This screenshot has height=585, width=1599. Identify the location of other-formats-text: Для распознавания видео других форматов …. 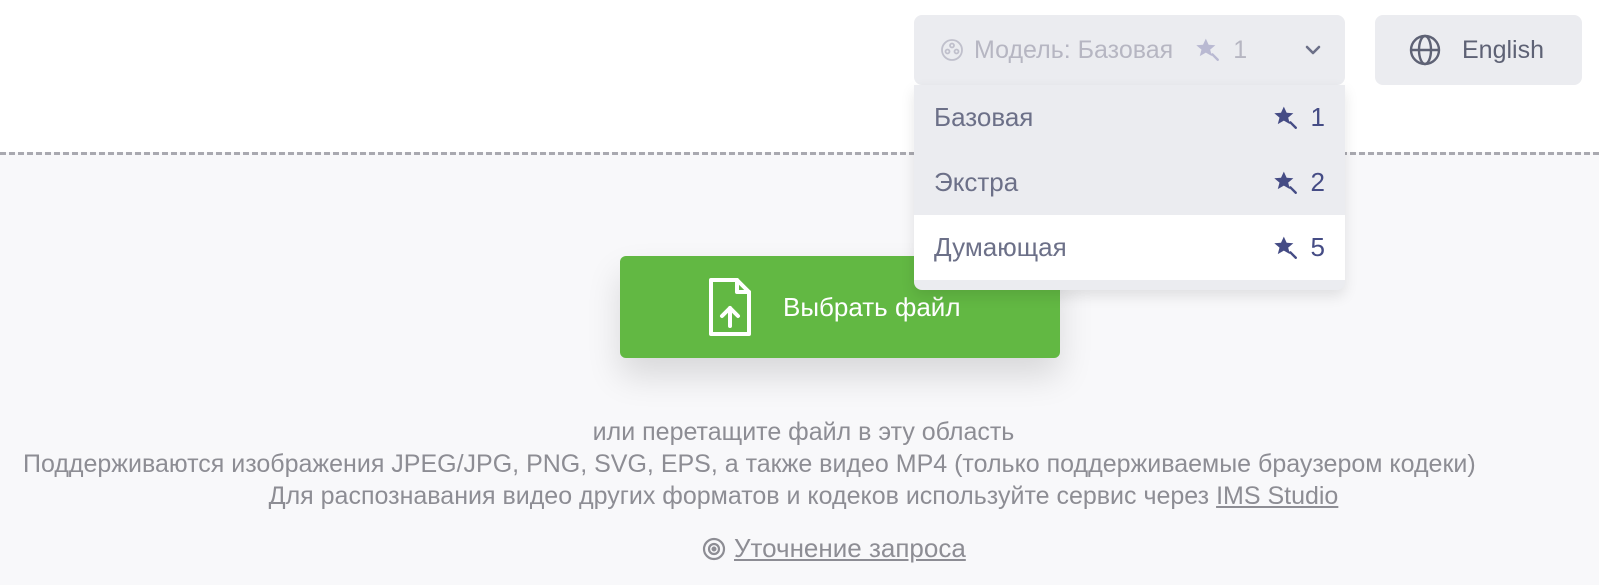
(801, 496).